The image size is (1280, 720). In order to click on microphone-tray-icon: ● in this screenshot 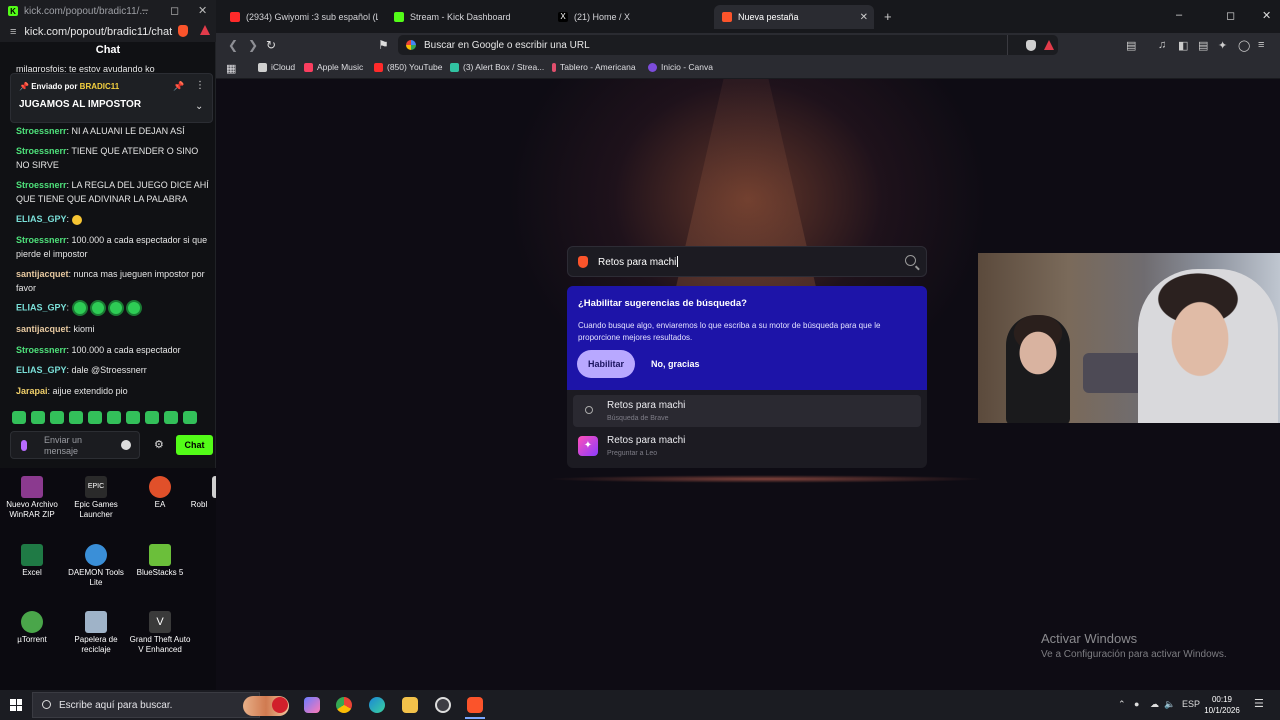, I will do `click(1136, 704)`.